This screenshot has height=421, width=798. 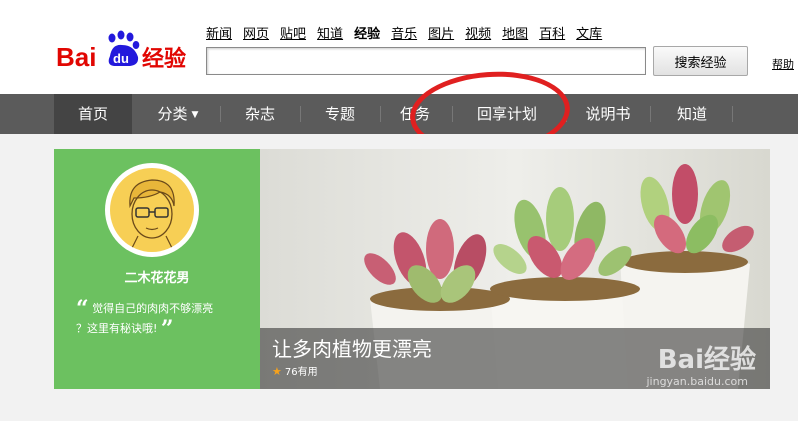 I want to click on nav-zhidao-label: 知道, so click(x=691, y=114).